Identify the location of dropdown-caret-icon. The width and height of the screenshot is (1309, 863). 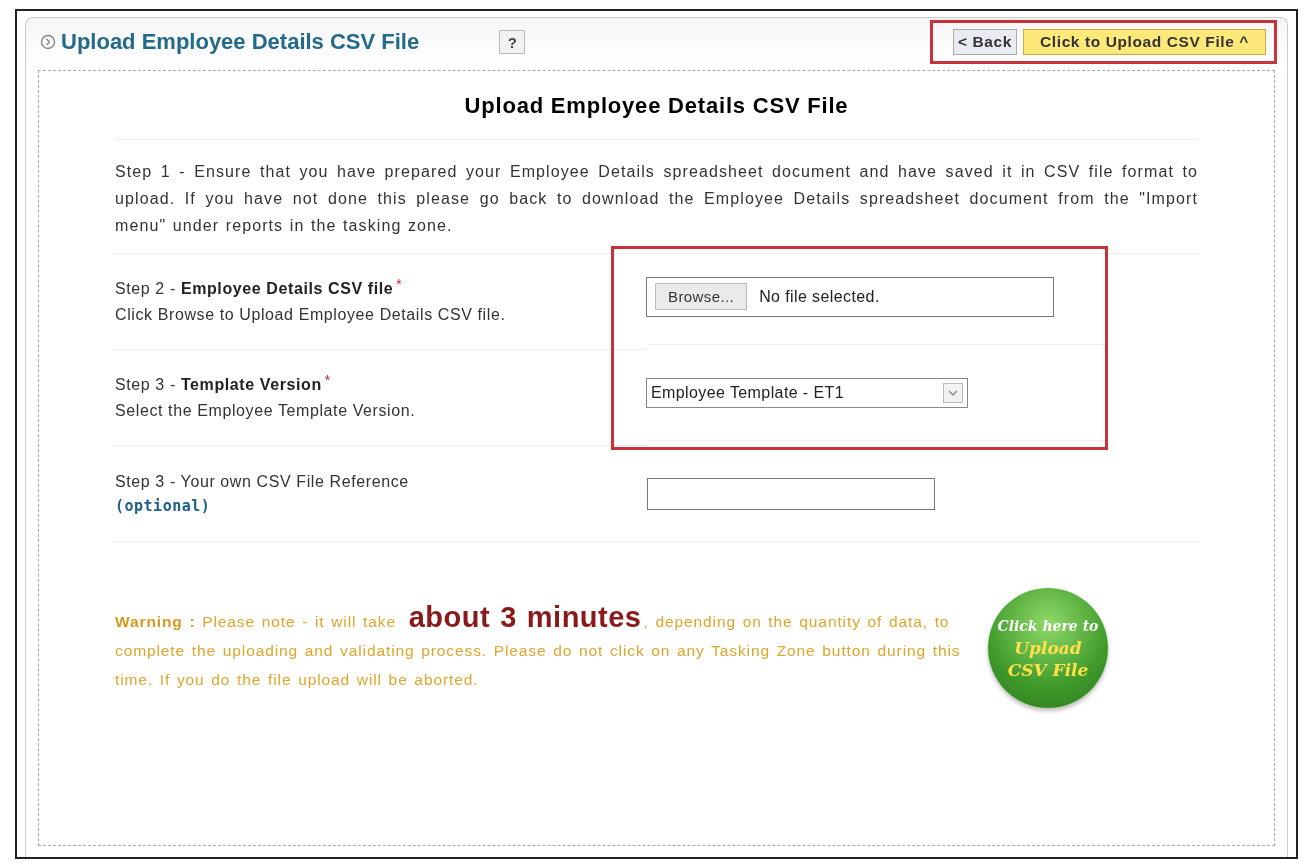
(953, 392).